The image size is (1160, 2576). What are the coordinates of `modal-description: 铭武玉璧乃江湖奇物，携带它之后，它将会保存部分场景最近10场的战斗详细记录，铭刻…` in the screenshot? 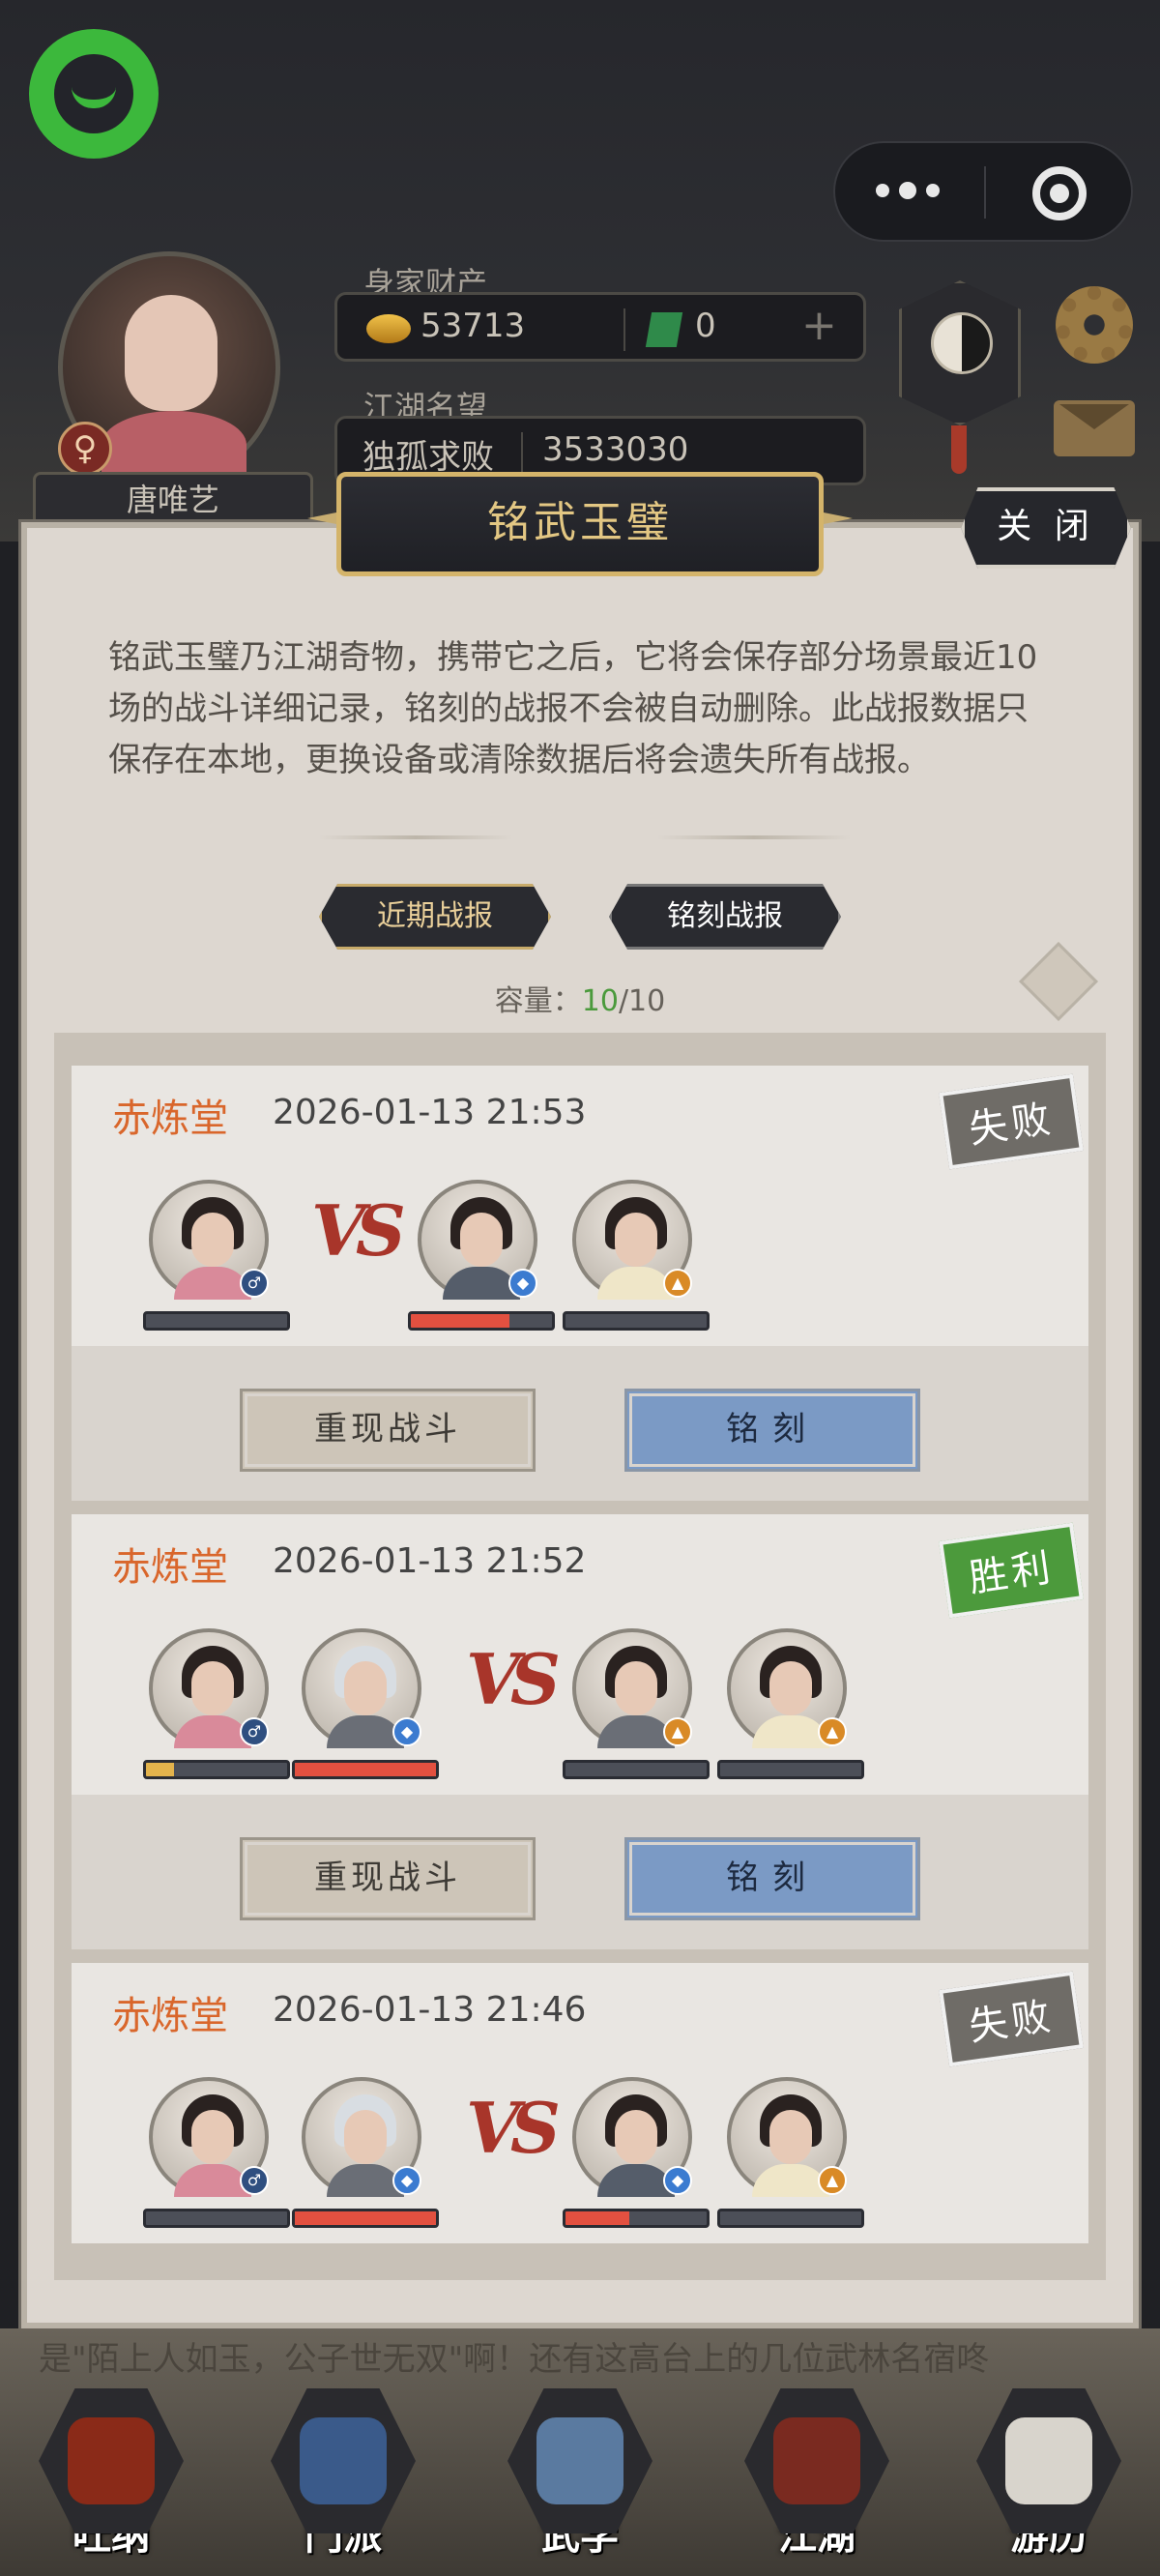 It's located at (573, 708).